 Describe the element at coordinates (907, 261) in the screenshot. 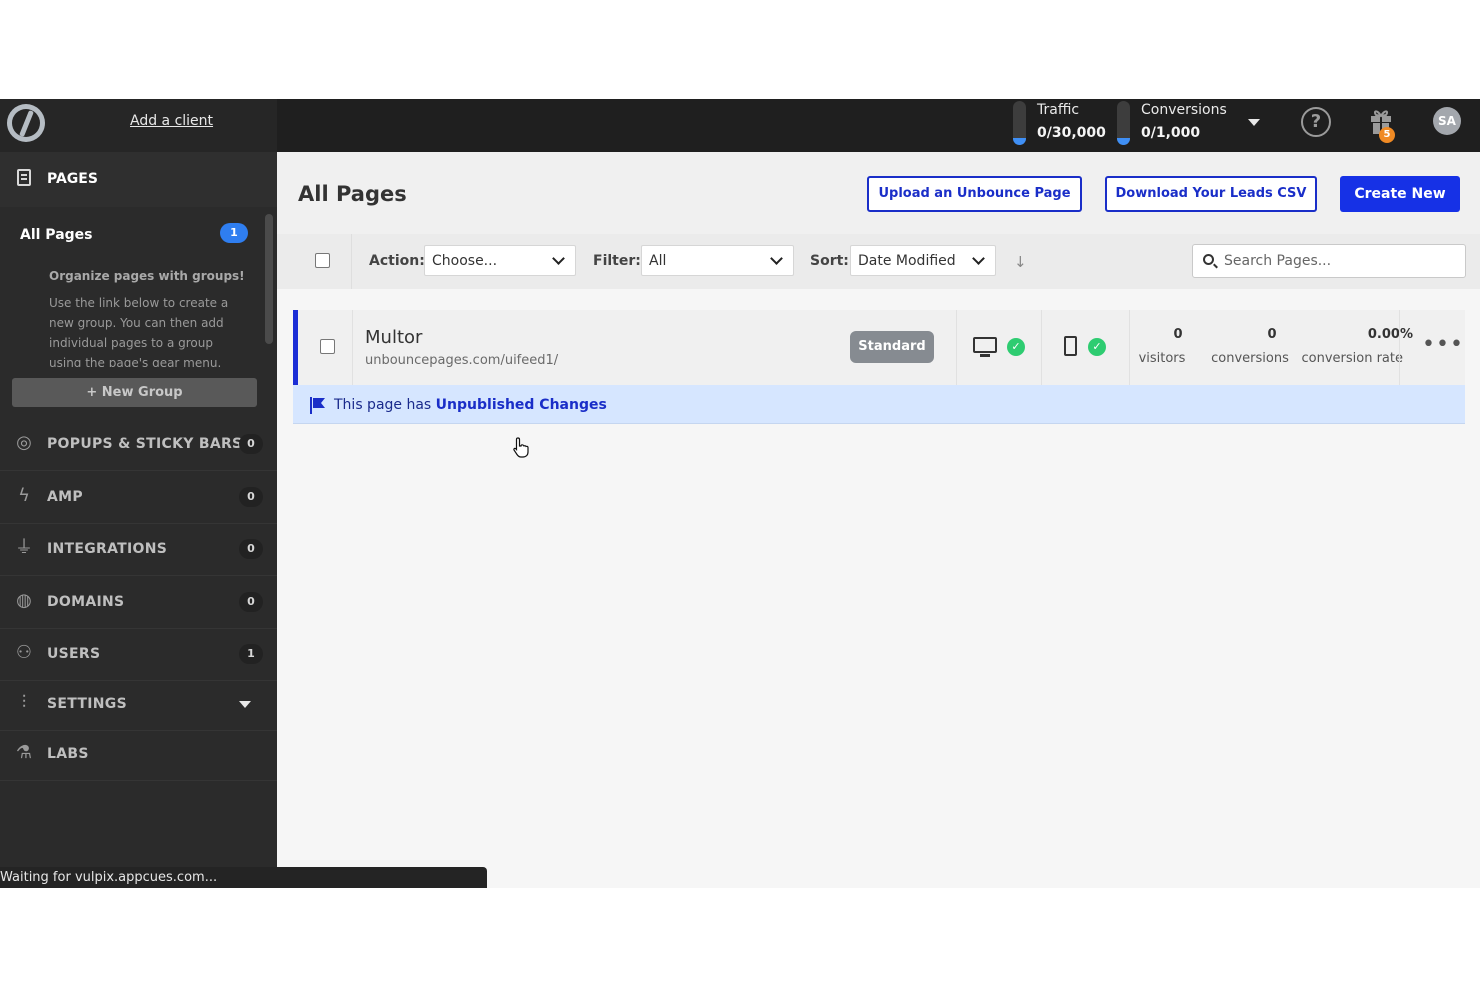

I see `sort-select-value: Date Modified` at that location.